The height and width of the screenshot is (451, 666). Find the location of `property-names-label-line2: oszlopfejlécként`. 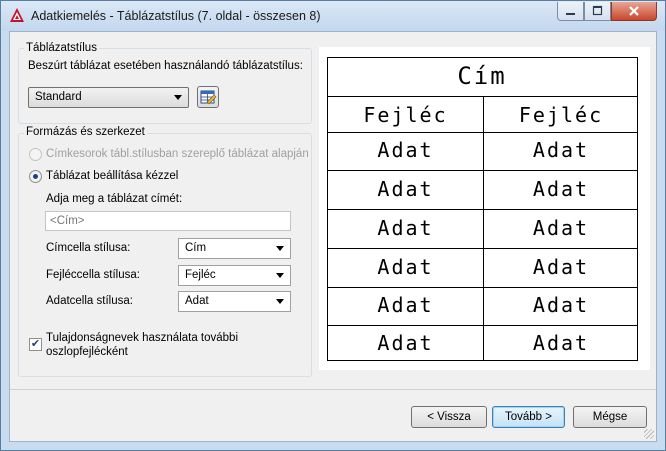

property-names-label-line2: oszlopfejlécként is located at coordinates (87, 352).